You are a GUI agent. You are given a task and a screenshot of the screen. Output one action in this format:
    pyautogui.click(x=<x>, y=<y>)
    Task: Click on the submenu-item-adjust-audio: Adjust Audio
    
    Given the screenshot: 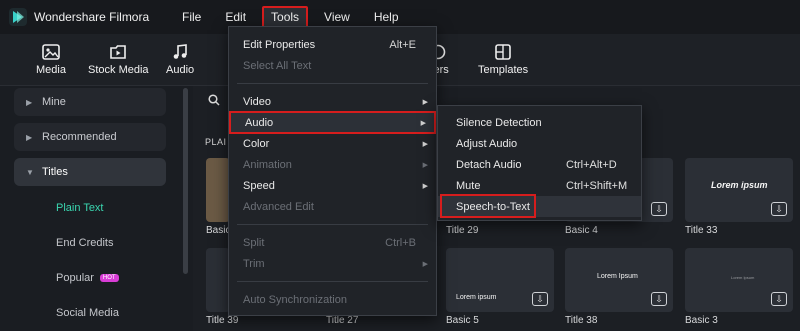 What is the action you would take?
    pyautogui.click(x=539, y=143)
    